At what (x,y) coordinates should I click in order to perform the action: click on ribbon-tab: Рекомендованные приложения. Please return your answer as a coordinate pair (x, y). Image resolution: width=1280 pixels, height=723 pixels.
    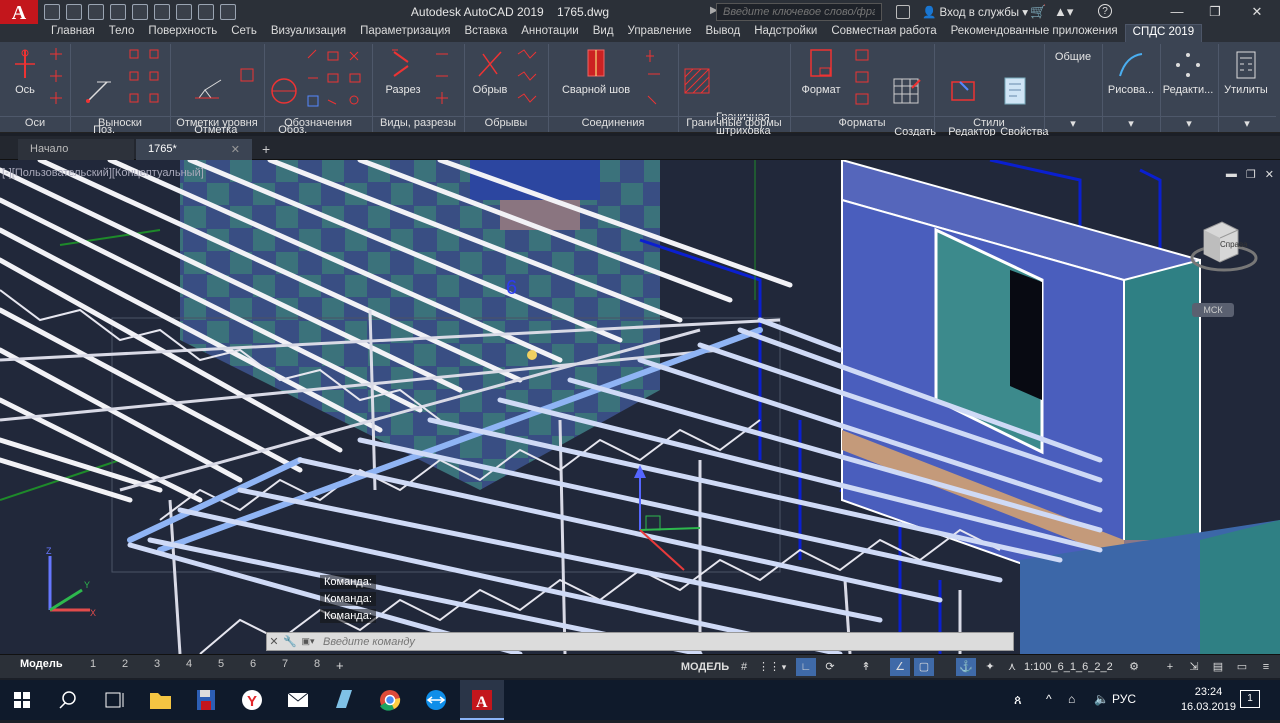
    Looking at the image, I should click on (1034, 33).